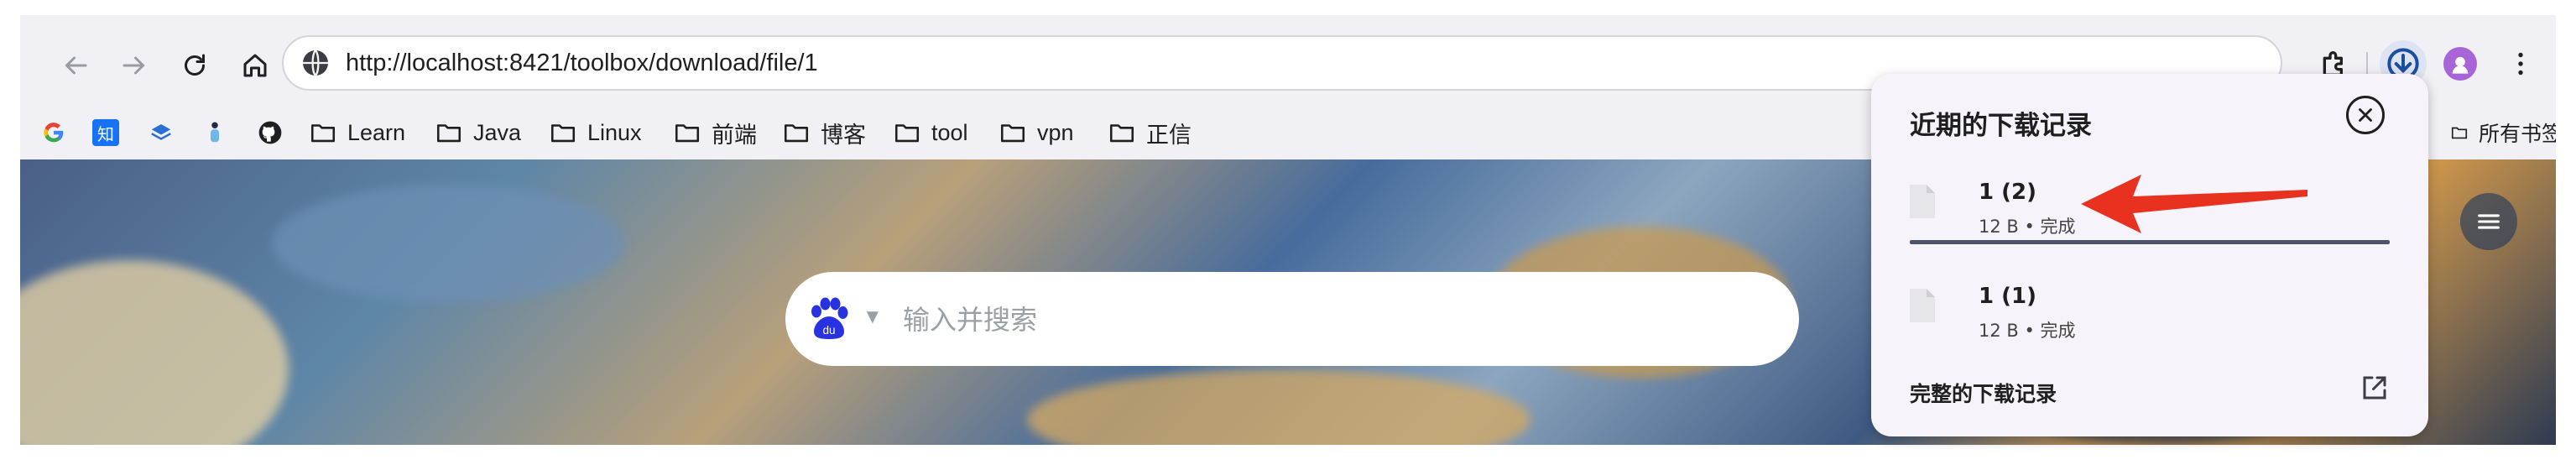 This screenshot has height=465, width=2576. What do you see at coordinates (829, 319) in the screenshot?
I see `baidu-icon: du` at bounding box center [829, 319].